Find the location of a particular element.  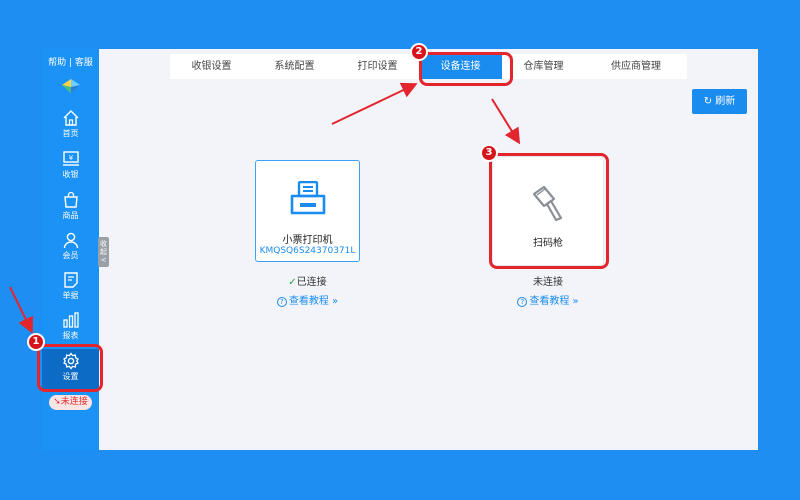

highlight-device-tab is located at coordinates (466, 69).